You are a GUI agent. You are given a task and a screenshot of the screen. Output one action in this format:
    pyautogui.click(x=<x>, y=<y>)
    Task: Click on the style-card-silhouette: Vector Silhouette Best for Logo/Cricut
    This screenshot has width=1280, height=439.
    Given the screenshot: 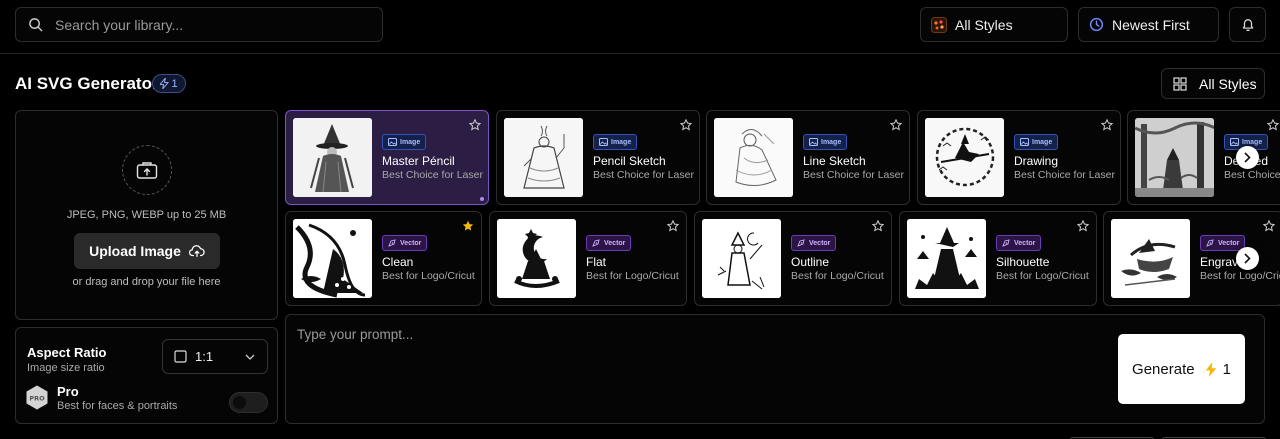 What is the action you would take?
    pyautogui.click(x=998, y=258)
    